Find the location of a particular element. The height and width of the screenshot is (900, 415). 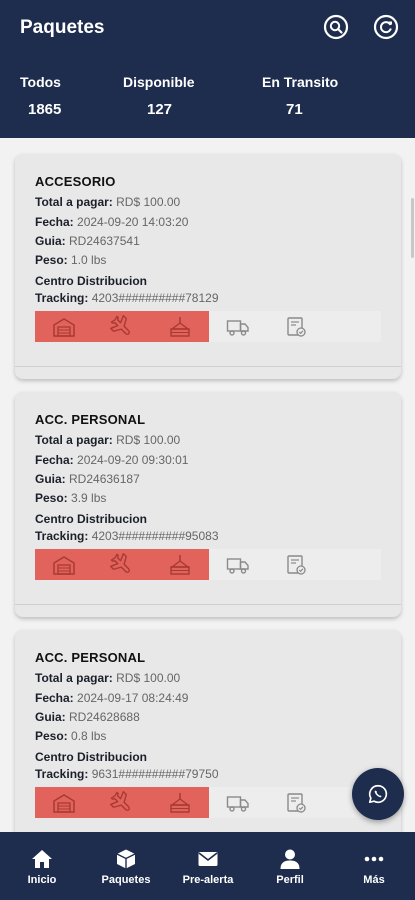

nav-mas: Más is located at coordinates (374, 866).